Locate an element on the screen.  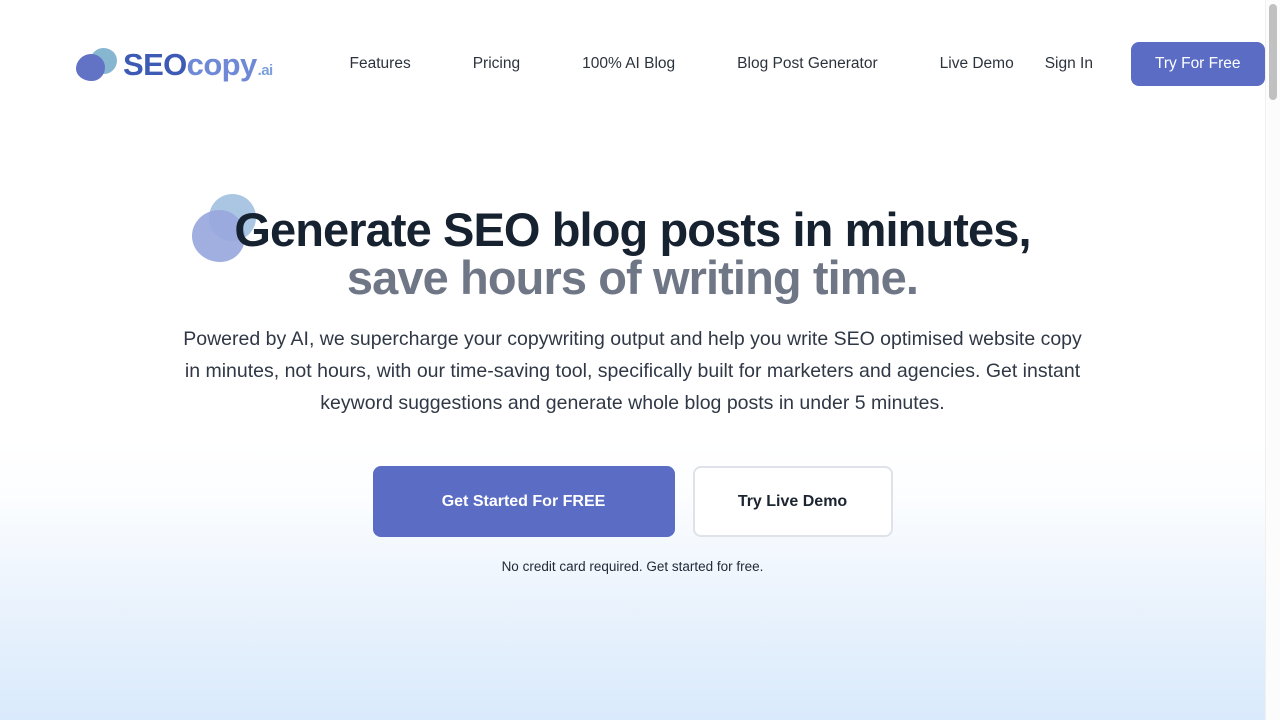
nav-item-features: Features is located at coordinates (380, 64).